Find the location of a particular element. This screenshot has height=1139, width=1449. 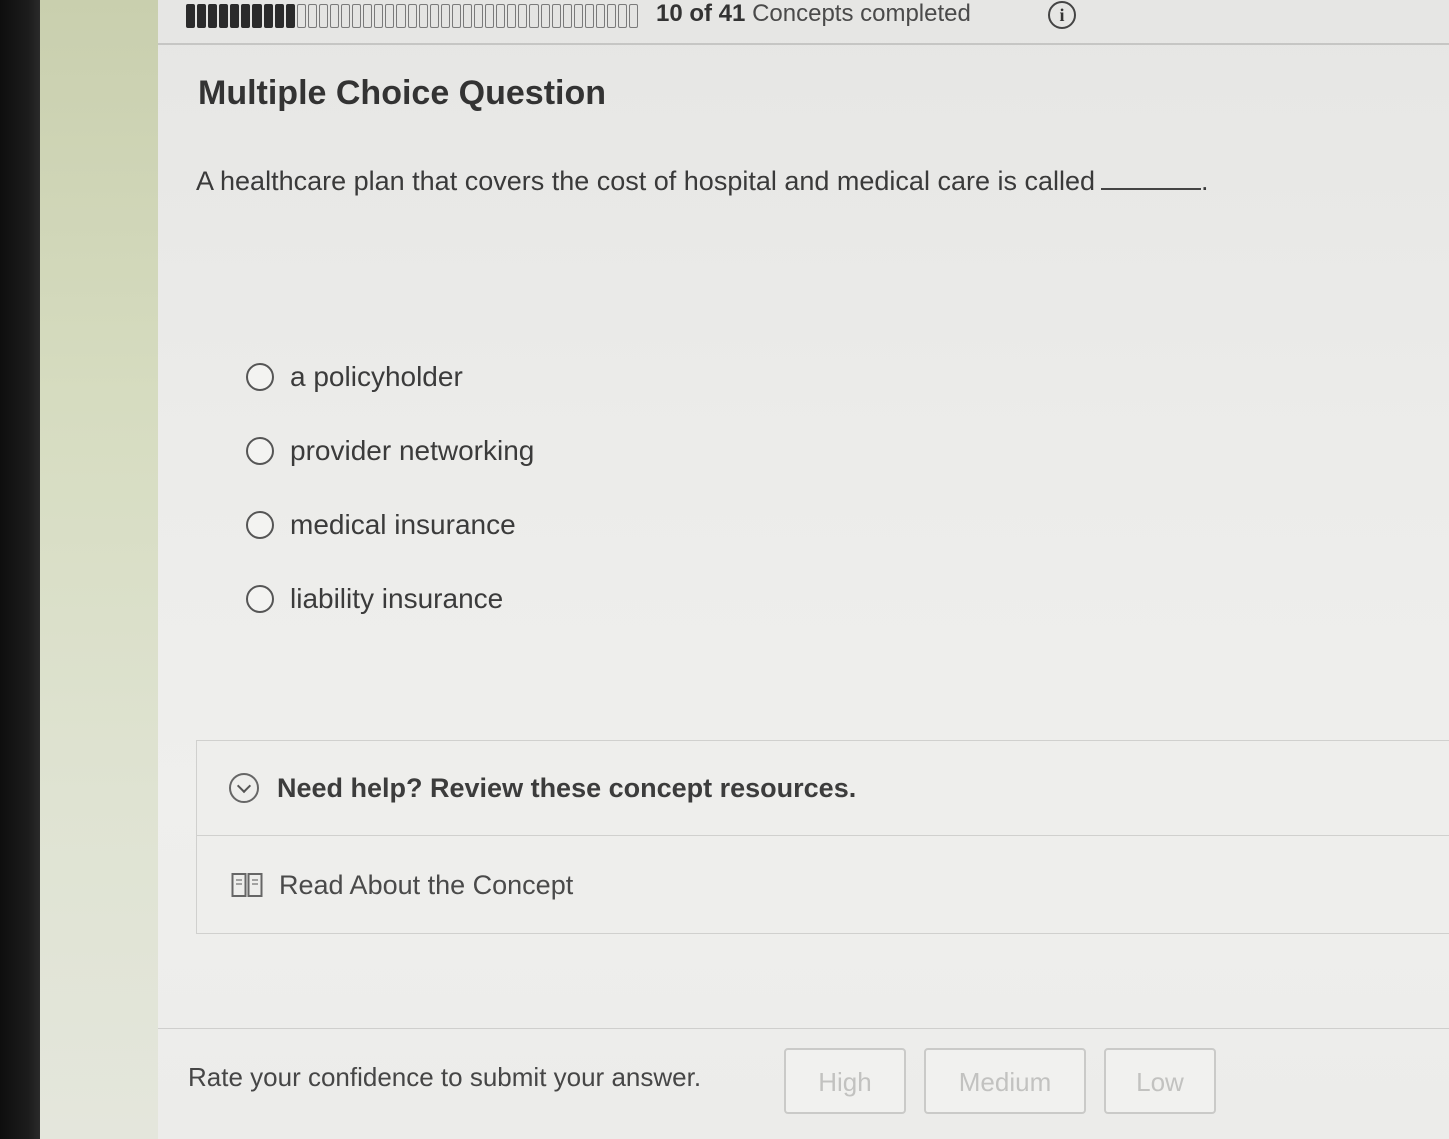

answer-option: liability insurance is located at coordinates (390, 599).